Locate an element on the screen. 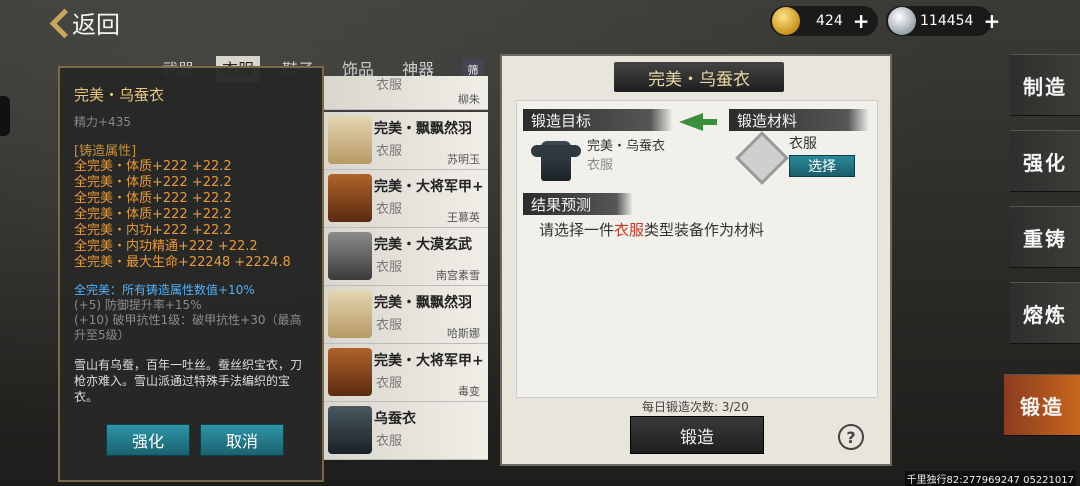 The width and height of the screenshot is (1080, 486). add-silver-button: + is located at coordinates (991, 21).